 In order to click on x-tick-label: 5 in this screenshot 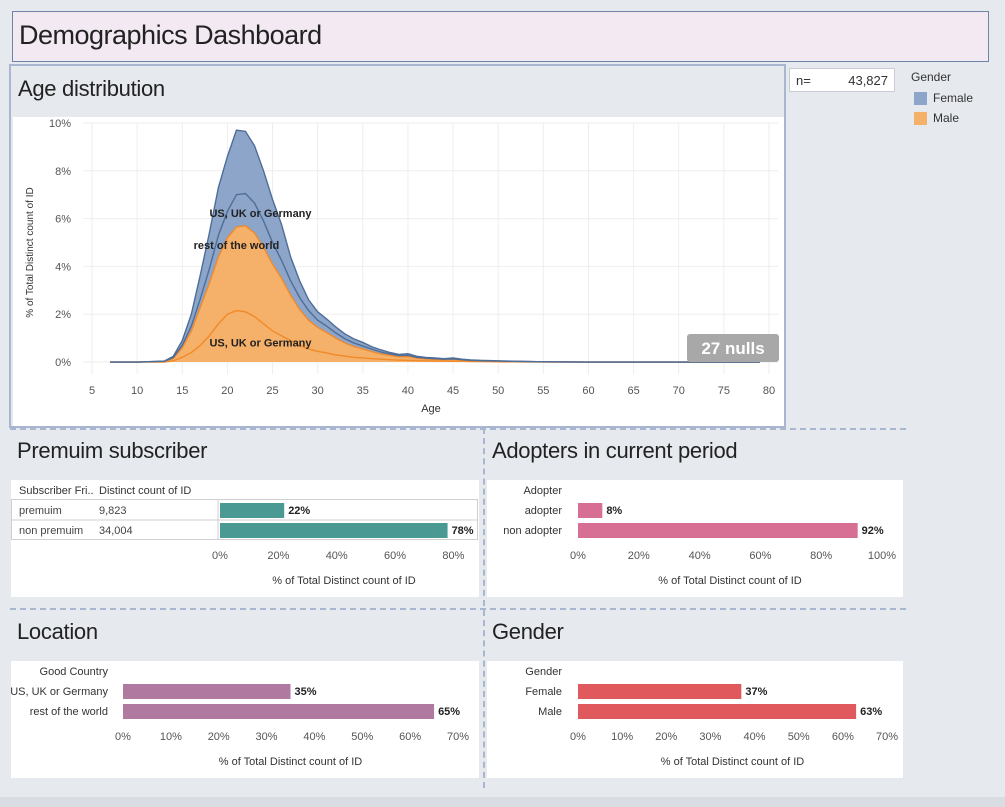, I will do `click(92, 391)`.